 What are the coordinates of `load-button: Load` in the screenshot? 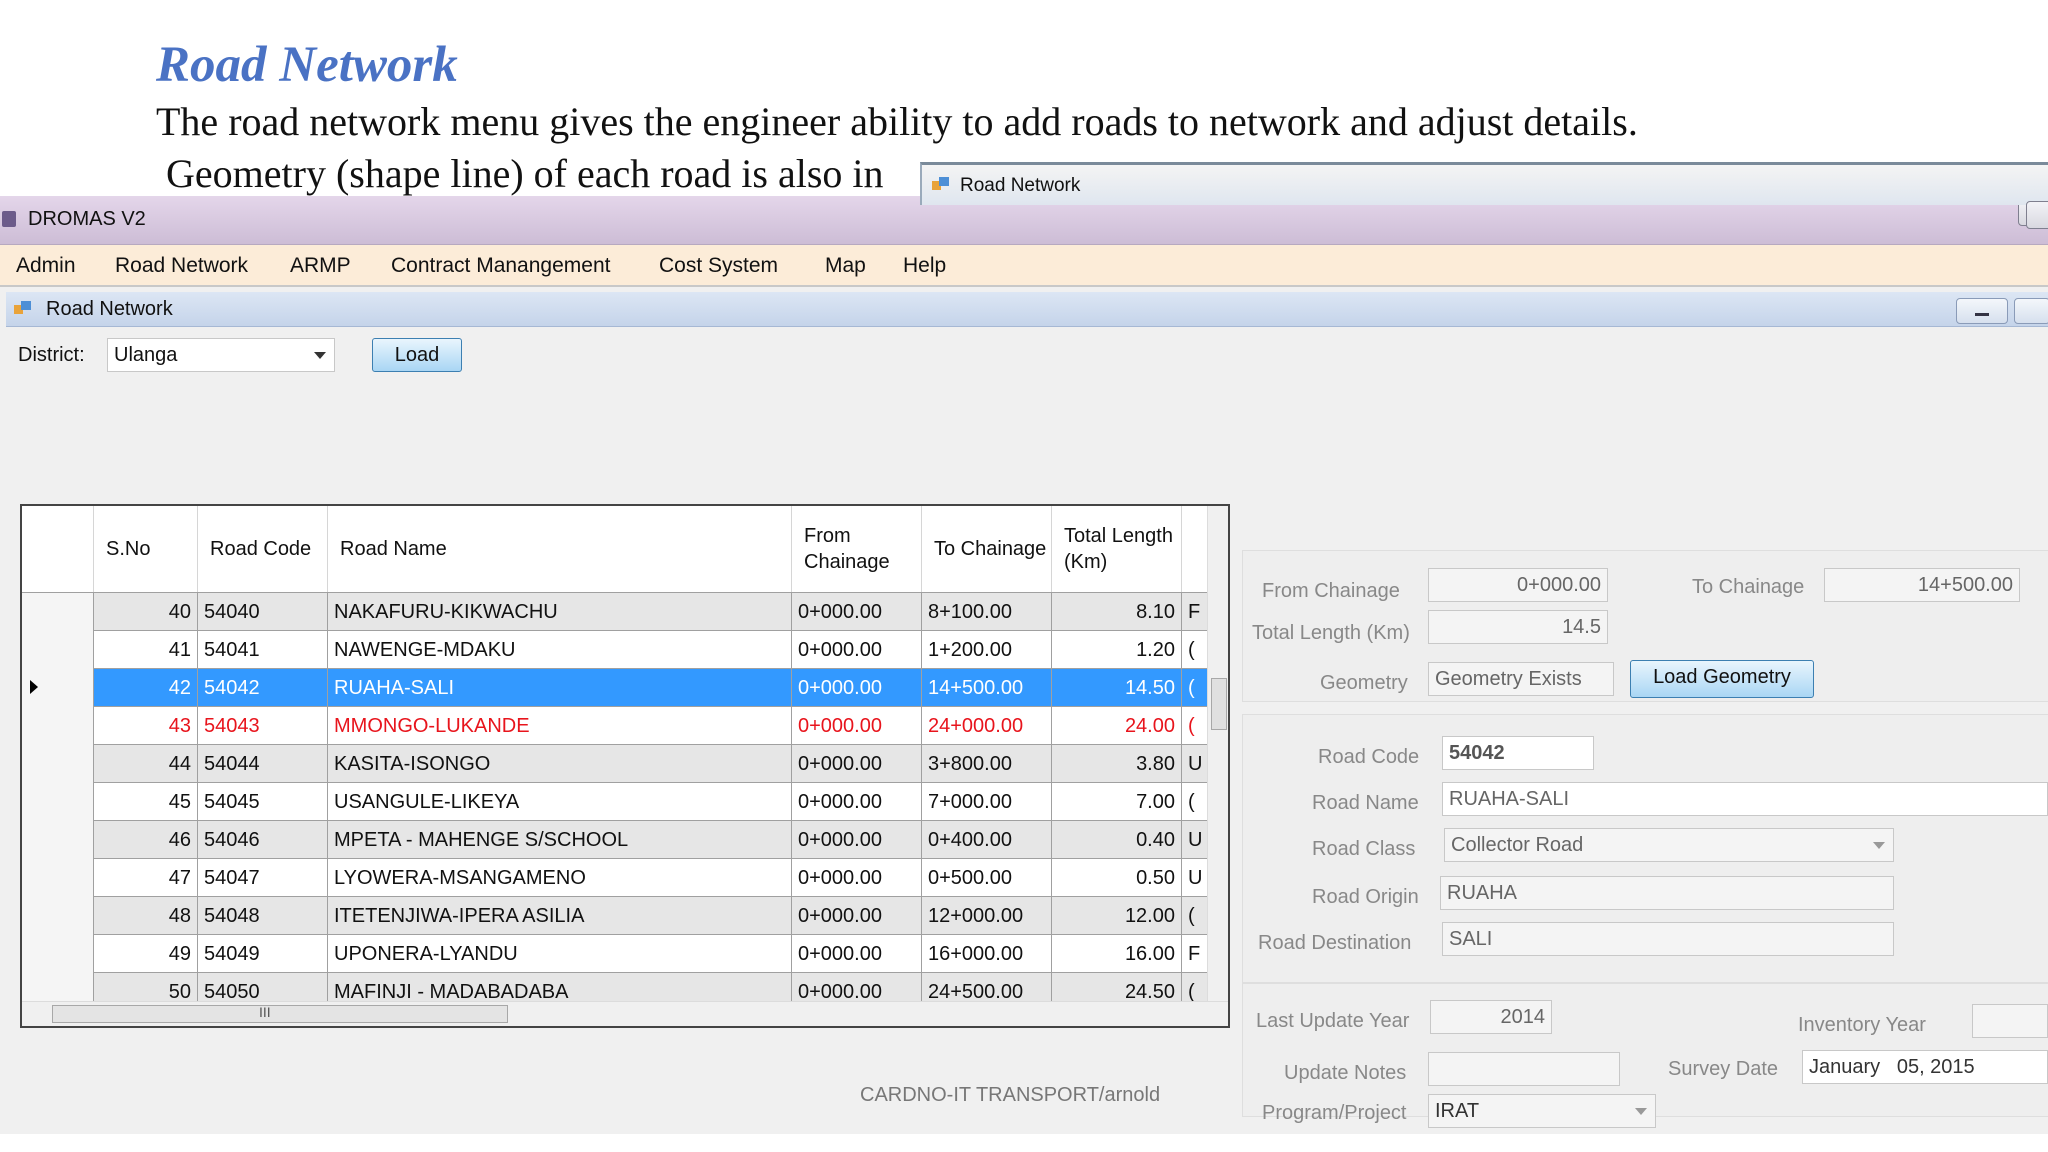 It's located at (417, 355).